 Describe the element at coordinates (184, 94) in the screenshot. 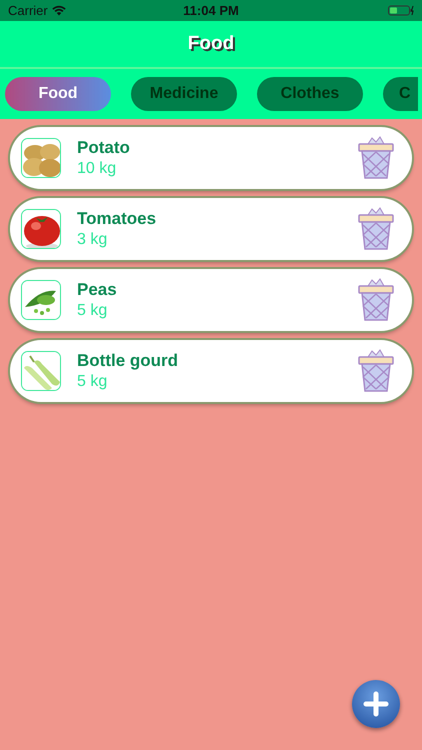

I see `category-tab: Medicine` at that location.